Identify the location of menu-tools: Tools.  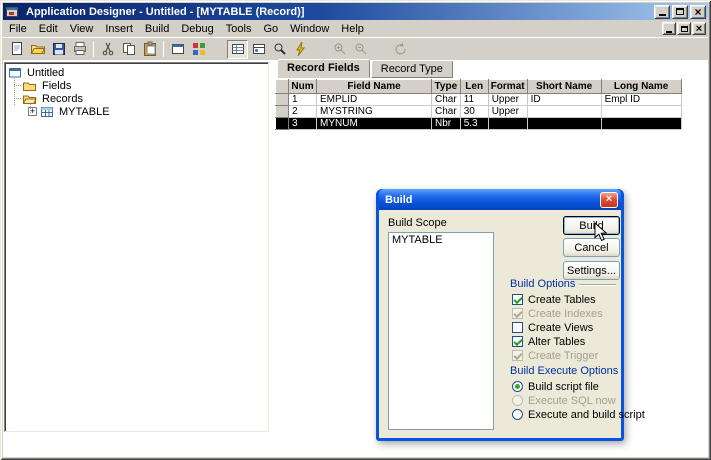
(239, 29).